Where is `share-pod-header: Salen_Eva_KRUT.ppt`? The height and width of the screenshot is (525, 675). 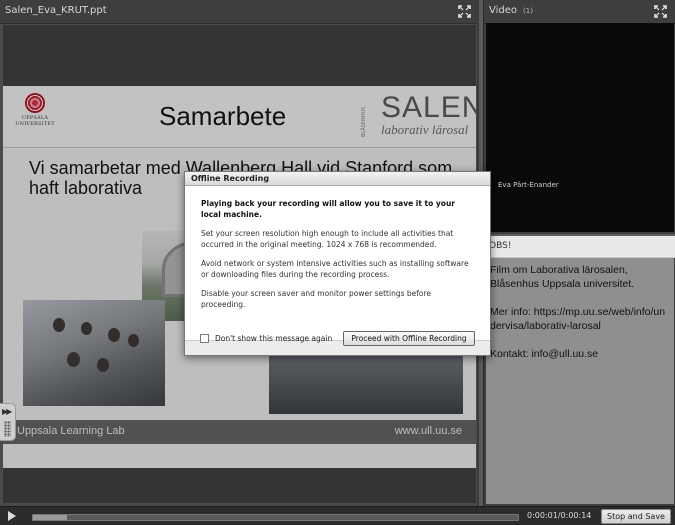
share-pod-header: Salen_Eva_KRUT.ppt is located at coordinates (238, 12).